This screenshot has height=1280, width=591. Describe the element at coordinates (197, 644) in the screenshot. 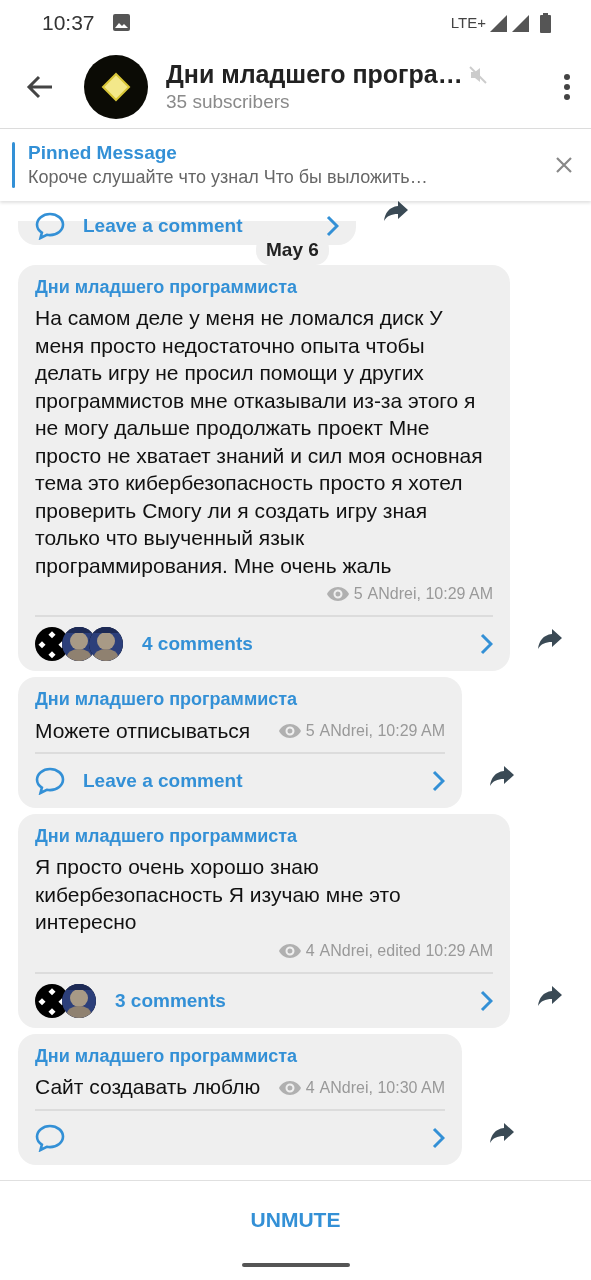

I see `comments-link: 4 comments` at that location.